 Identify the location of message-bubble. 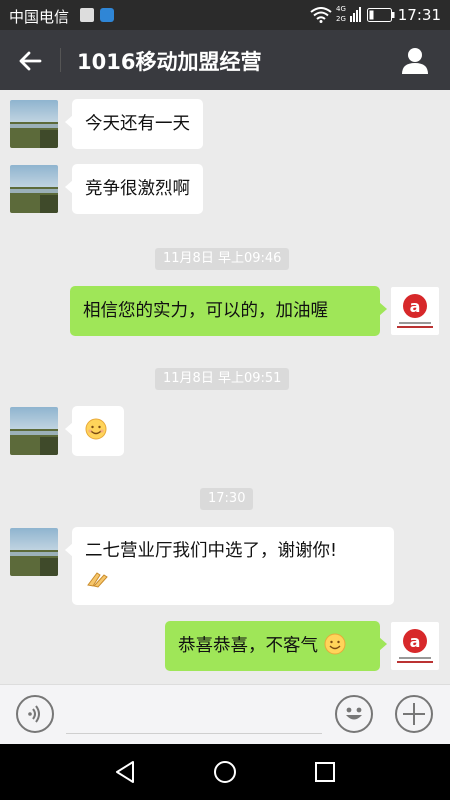
(94, 431).